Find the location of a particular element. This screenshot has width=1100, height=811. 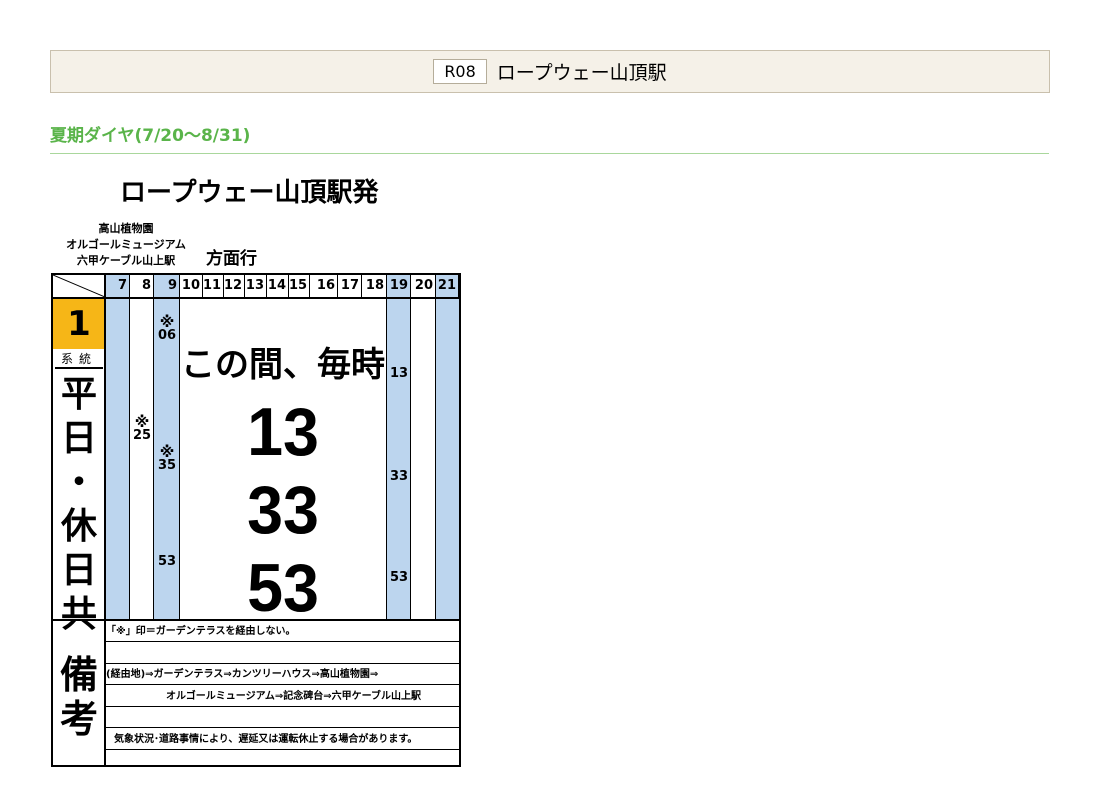

departure-8-25: ※ 25 is located at coordinates (142, 429).